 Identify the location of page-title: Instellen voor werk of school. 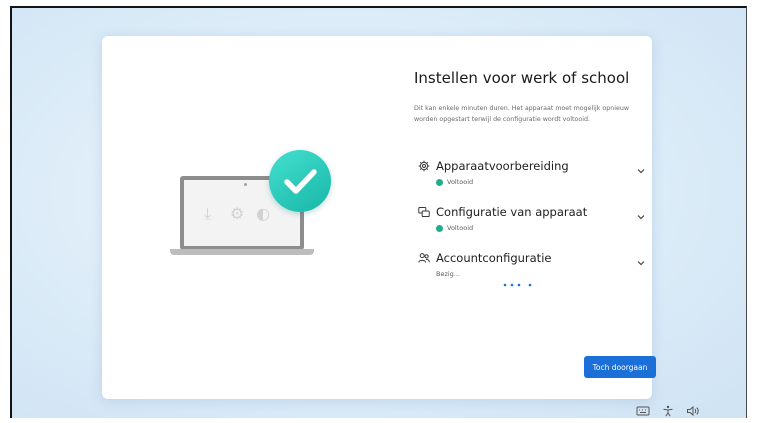
(522, 78).